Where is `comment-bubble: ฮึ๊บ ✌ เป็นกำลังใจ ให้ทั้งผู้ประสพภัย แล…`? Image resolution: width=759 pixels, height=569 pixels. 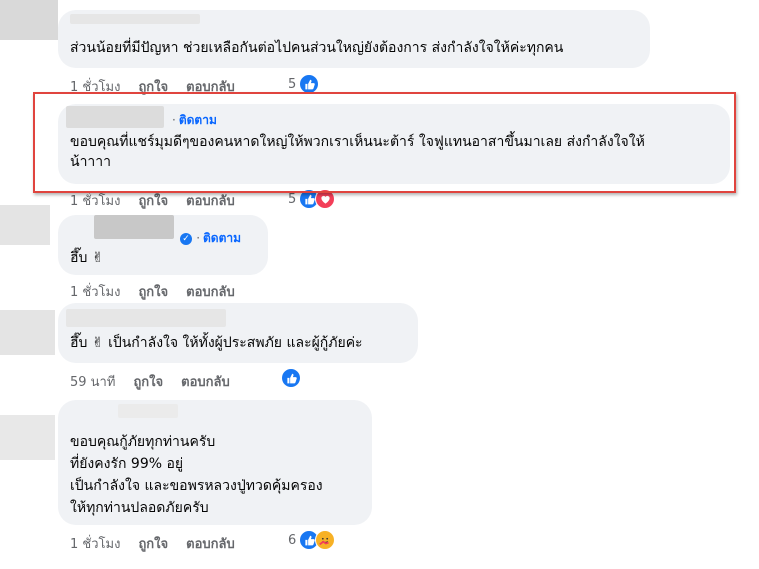
comment-bubble: ฮึ๊บ ✌ เป็นกำลังใจ ให้ทั้งผู้ประสพภัย แล… is located at coordinates (238, 333).